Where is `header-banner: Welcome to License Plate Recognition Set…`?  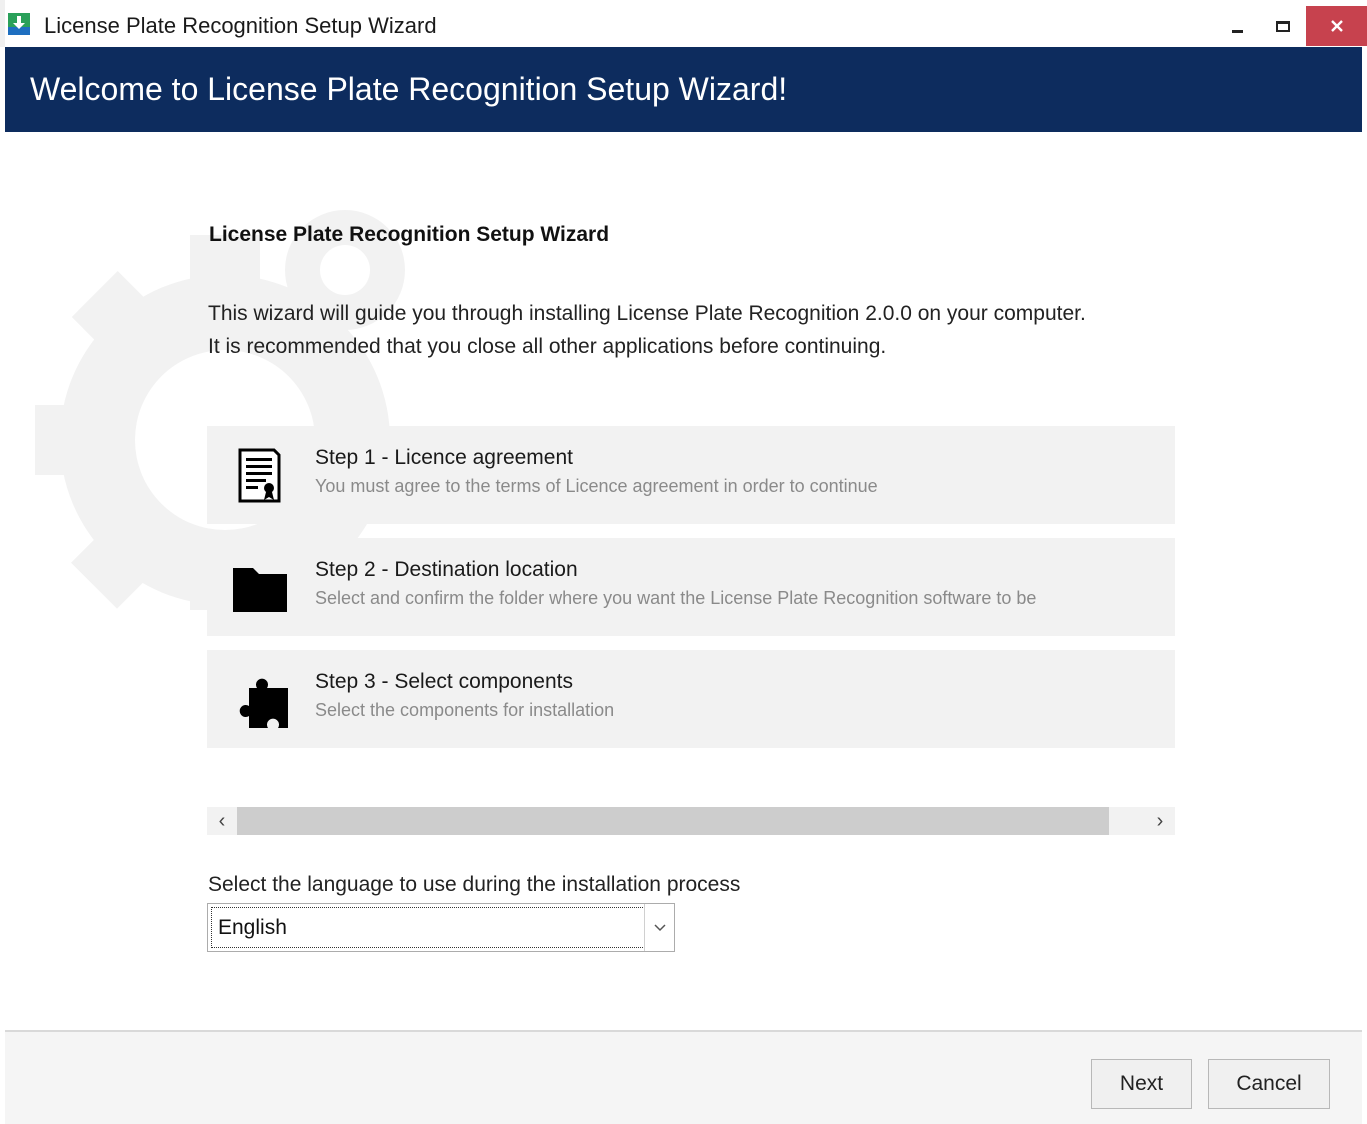
header-banner: Welcome to License Plate Recognition Set… is located at coordinates (683, 89).